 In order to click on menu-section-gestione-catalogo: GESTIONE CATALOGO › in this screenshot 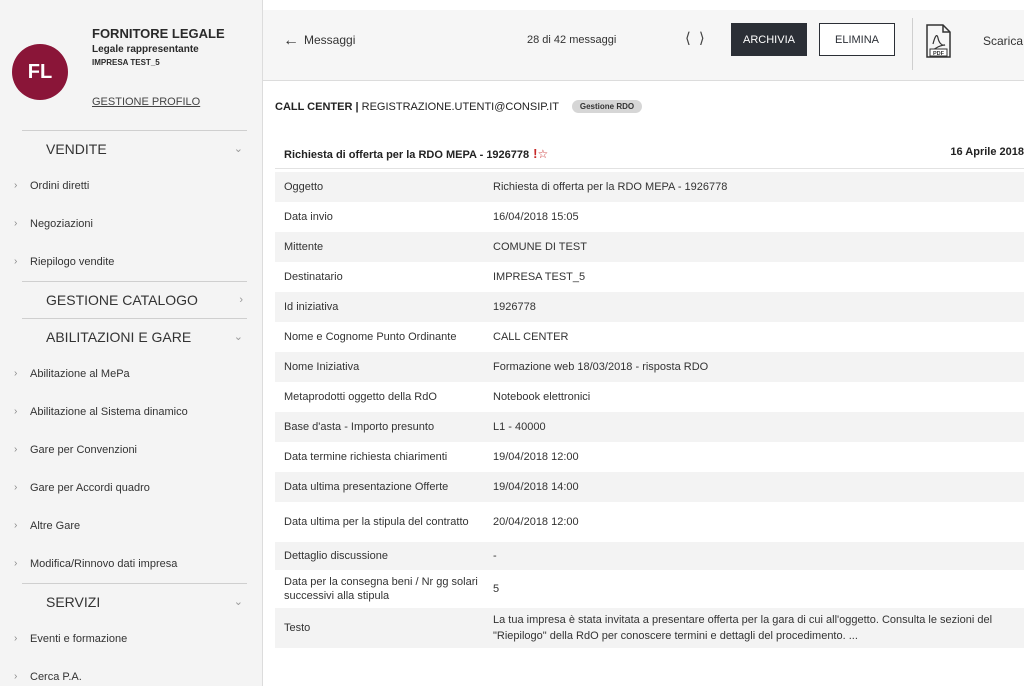, I will do `click(134, 299)`.